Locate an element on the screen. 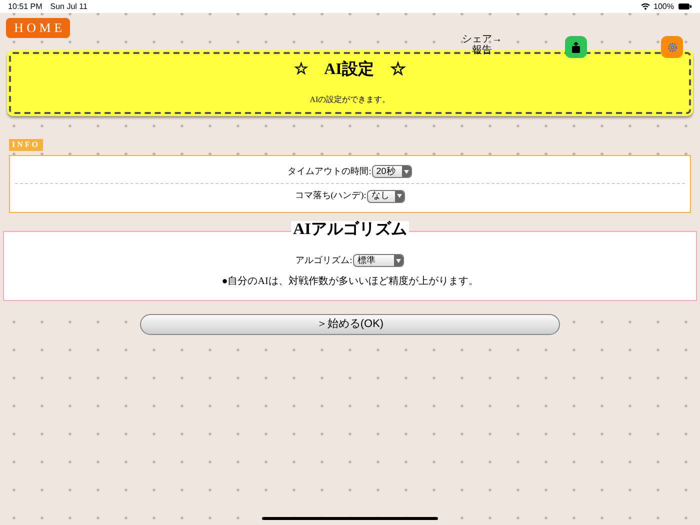 This screenshot has width=700, height=525. algorithm-note: ●自分のAIは、対戦作数が多いいほど精度が上がります。 is located at coordinates (350, 281).